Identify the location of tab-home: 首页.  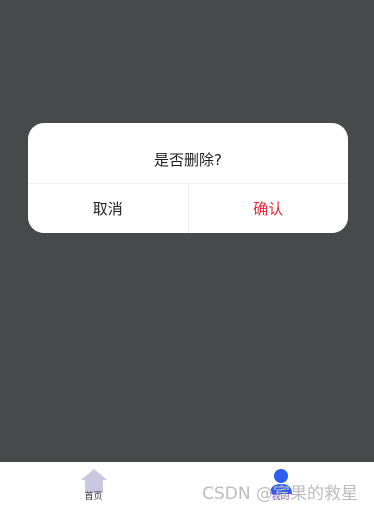
(93, 486).